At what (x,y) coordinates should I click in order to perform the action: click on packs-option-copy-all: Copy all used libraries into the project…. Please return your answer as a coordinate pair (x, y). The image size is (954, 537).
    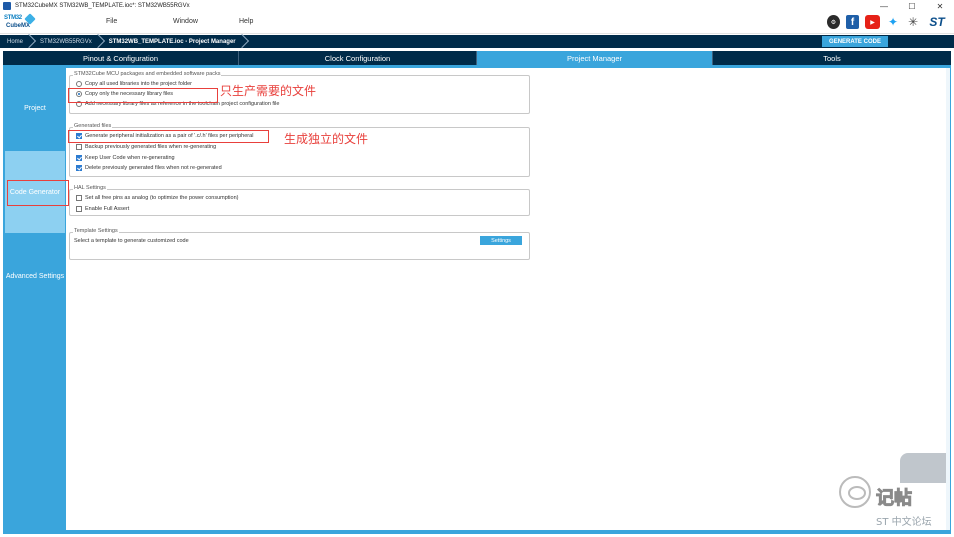
    Looking at the image, I should click on (134, 84).